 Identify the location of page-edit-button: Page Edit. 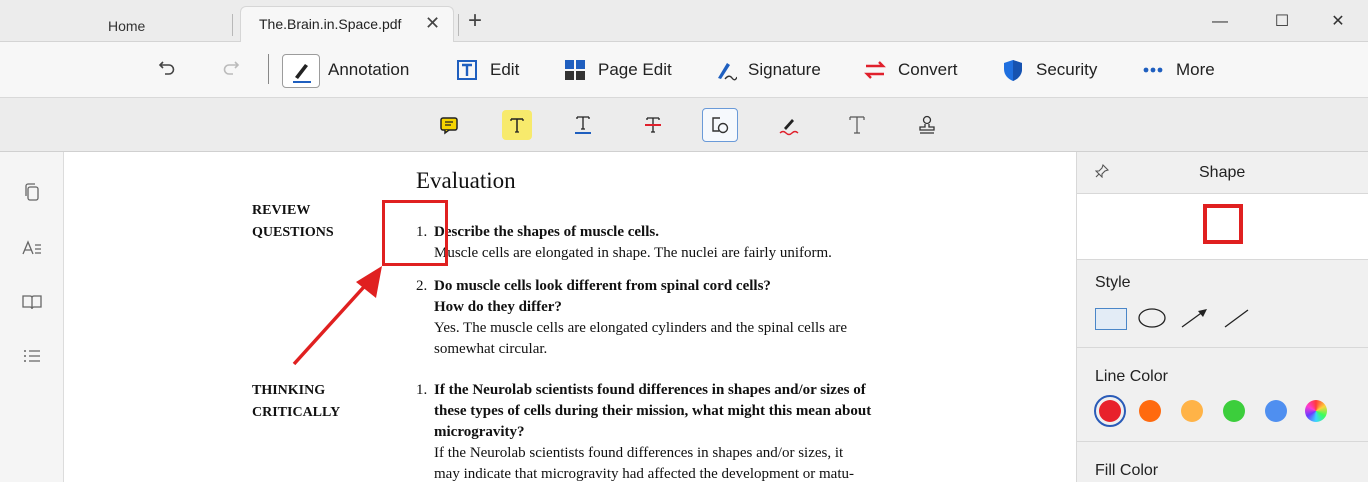
(617, 70).